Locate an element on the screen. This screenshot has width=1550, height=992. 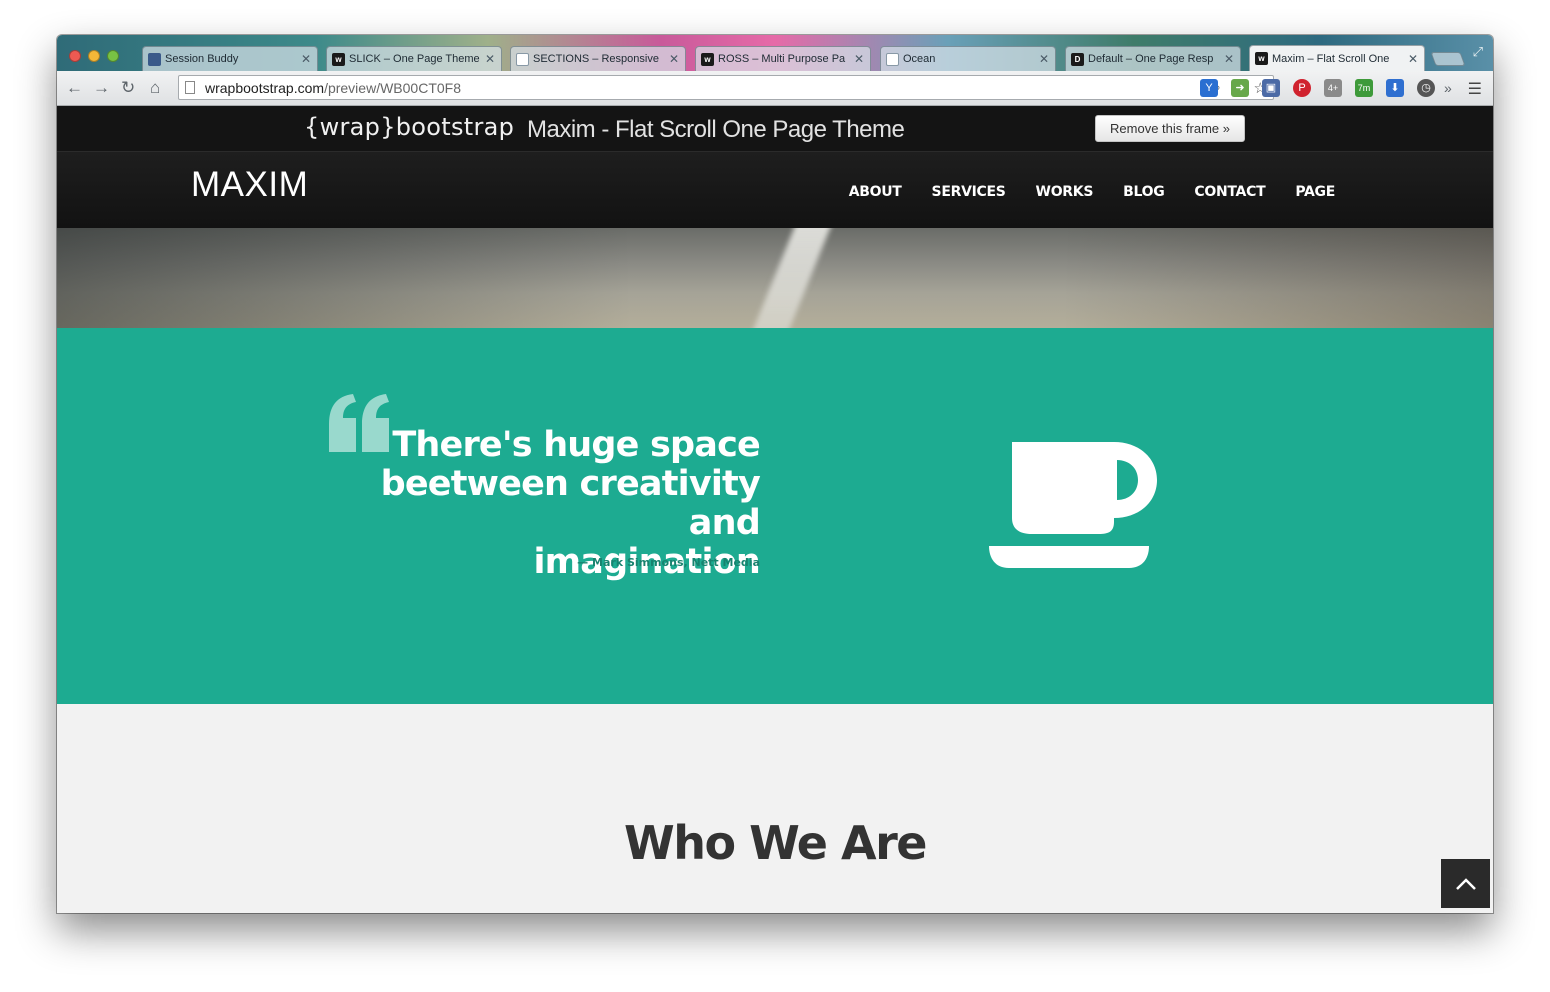
tab-title: SLICK – One Page Theme is located at coordinates (414, 59).